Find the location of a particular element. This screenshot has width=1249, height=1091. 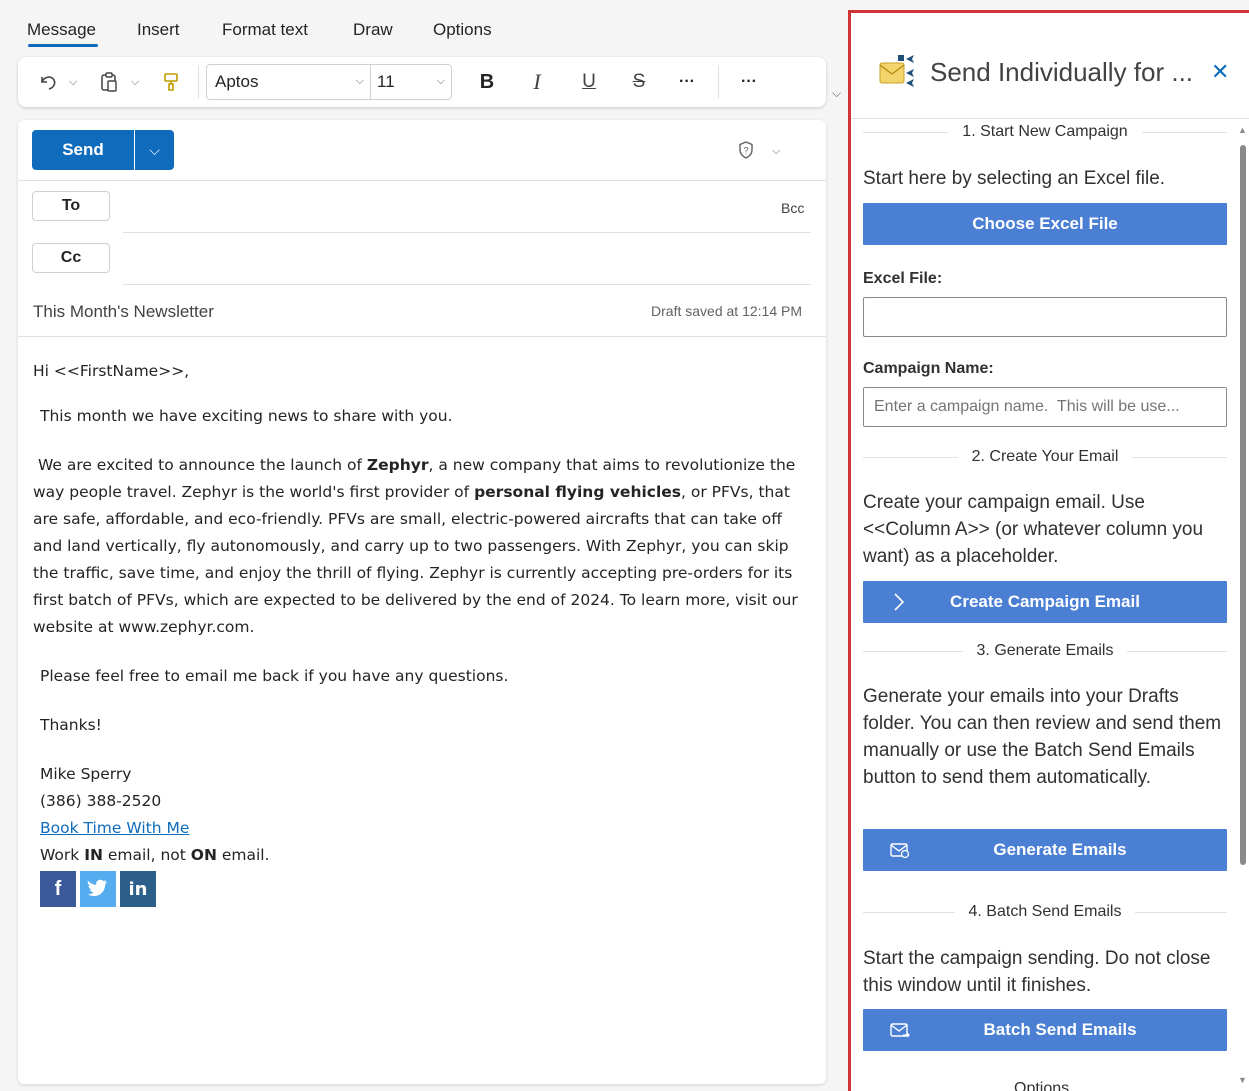

section-heading-batch-send: 4. Batch Send Emails is located at coordinates (1045, 912).